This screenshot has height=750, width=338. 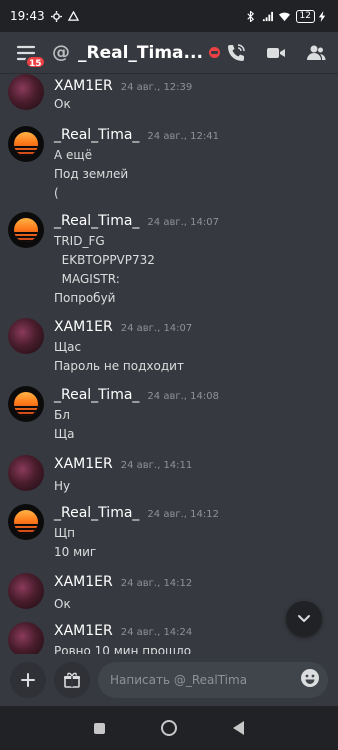 I want to click on recent-apps-button, so click(x=99, y=728).